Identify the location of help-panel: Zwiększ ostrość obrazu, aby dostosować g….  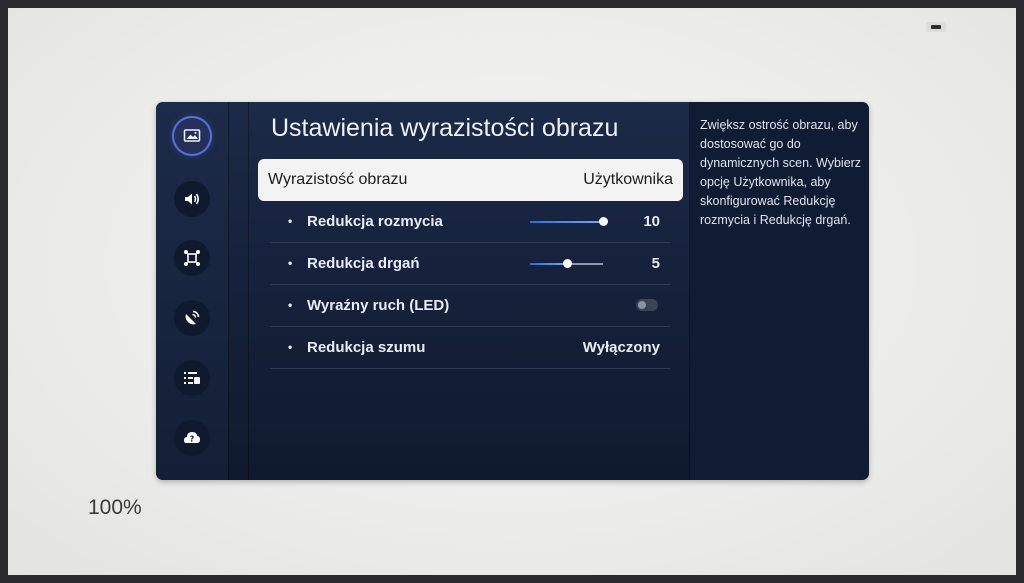
(779, 291).